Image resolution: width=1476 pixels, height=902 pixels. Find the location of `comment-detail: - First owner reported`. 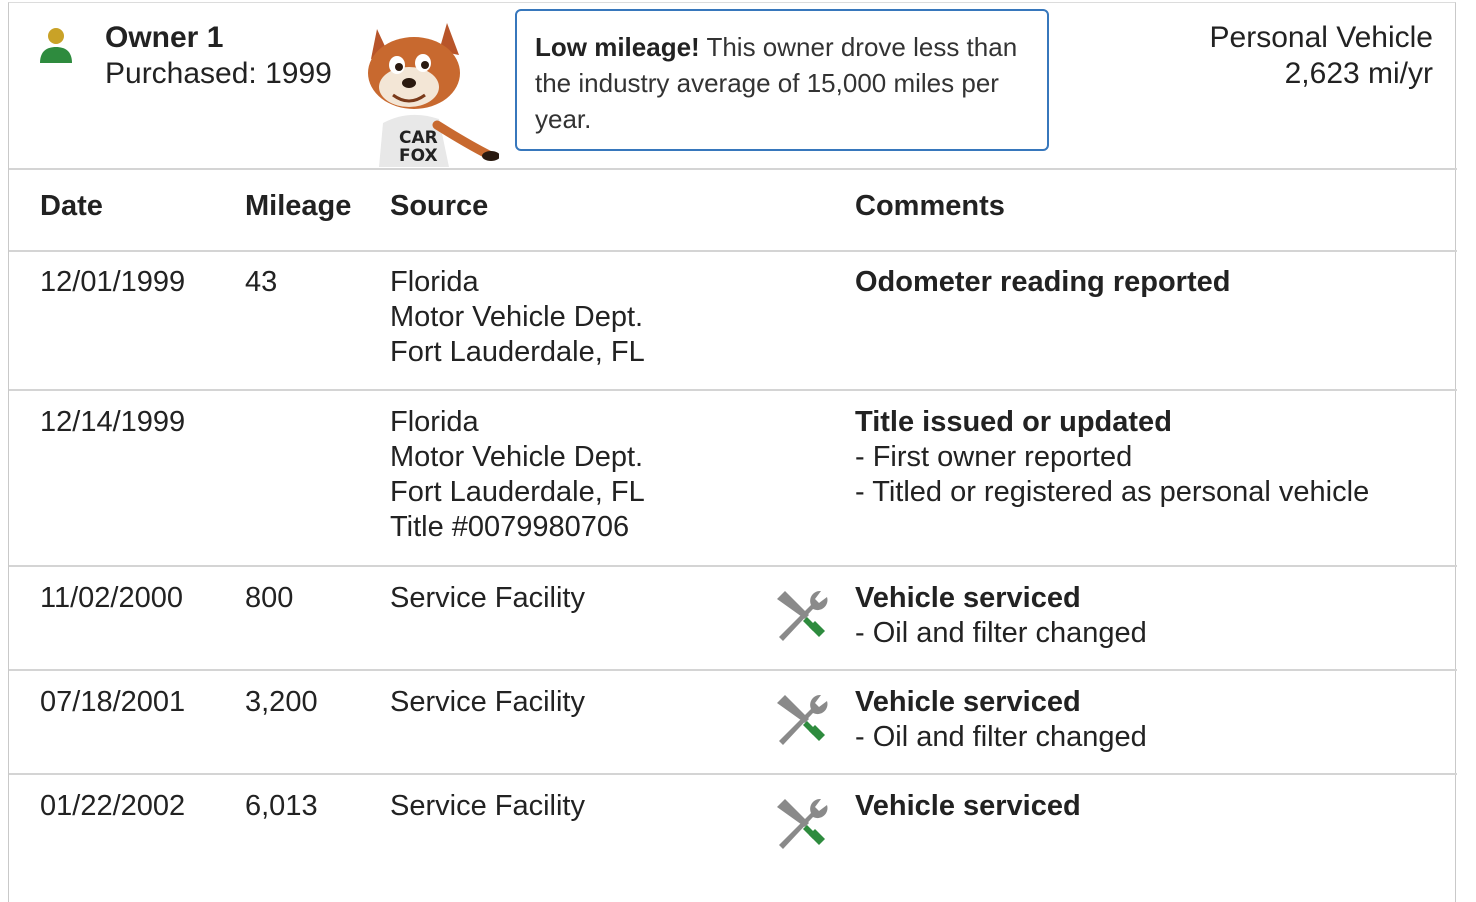

comment-detail: - First owner reported is located at coordinates (994, 457).